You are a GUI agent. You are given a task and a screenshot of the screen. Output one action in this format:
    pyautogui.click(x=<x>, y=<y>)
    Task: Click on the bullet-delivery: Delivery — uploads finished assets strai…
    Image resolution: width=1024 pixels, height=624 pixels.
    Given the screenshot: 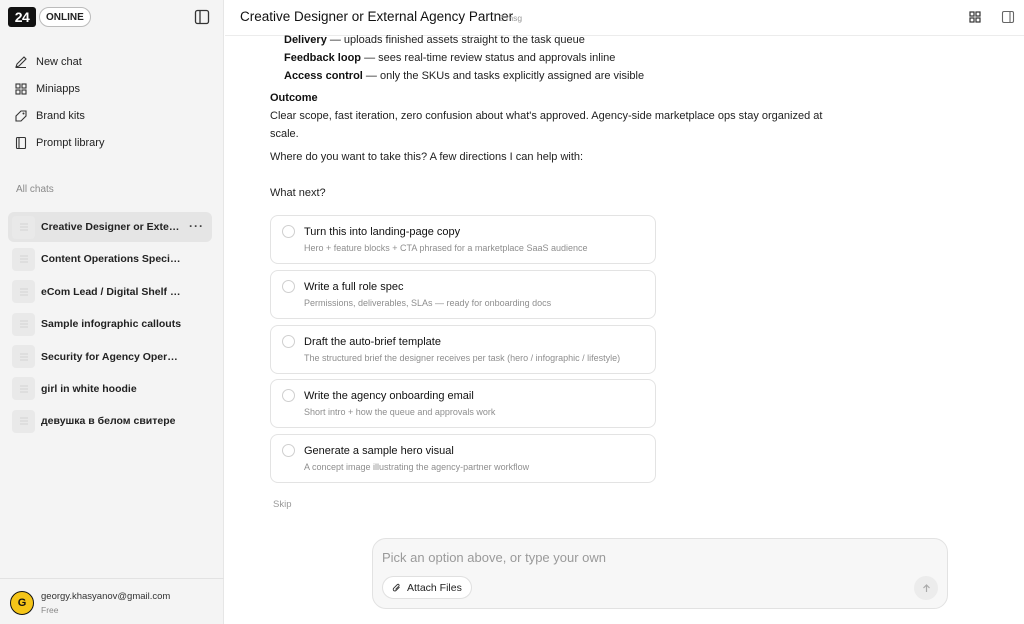 What is the action you would take?
    pyautogui.click(x=550, y=40)
    